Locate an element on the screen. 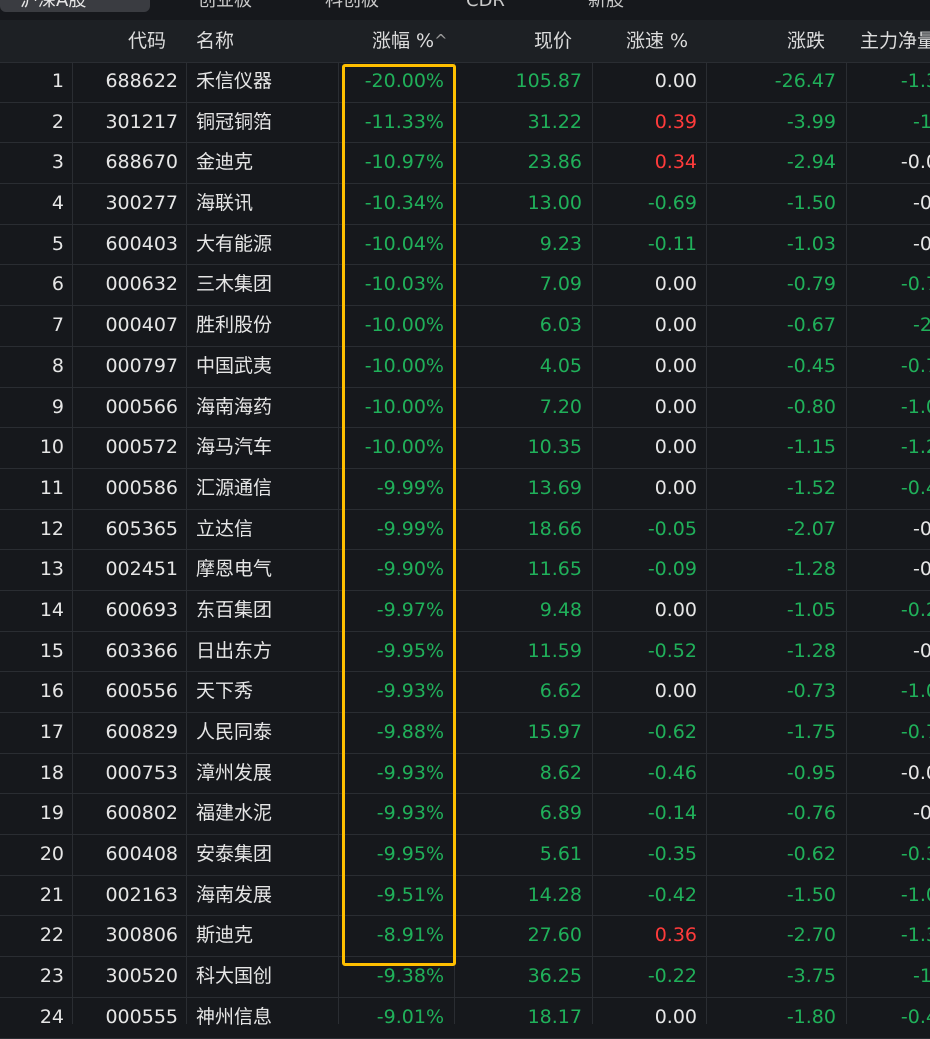 The height and width of the screenshot is (1039, 930). table-row: 21 002163 海南发展 -9.51% 14.28 -0.42 -1.50 -1.0 is located at coordinates (465, 896).